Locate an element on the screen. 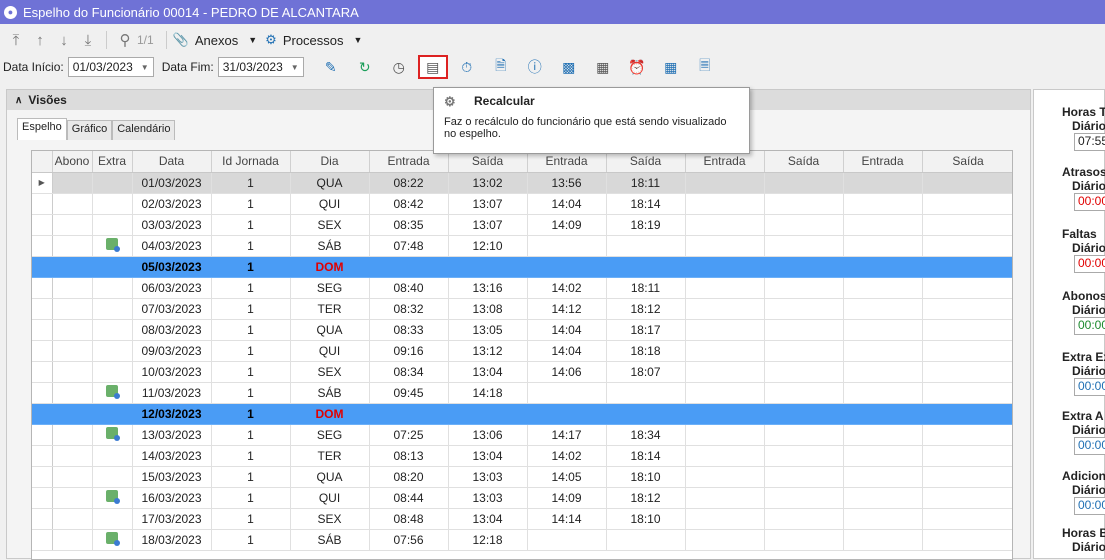 Image resolution: width=1105 pixels, height=560 pixels. table-row: 17/03/2023 1 SEX 08:48 13:04 14:14 18:10 is located at coordinates (522, 519).